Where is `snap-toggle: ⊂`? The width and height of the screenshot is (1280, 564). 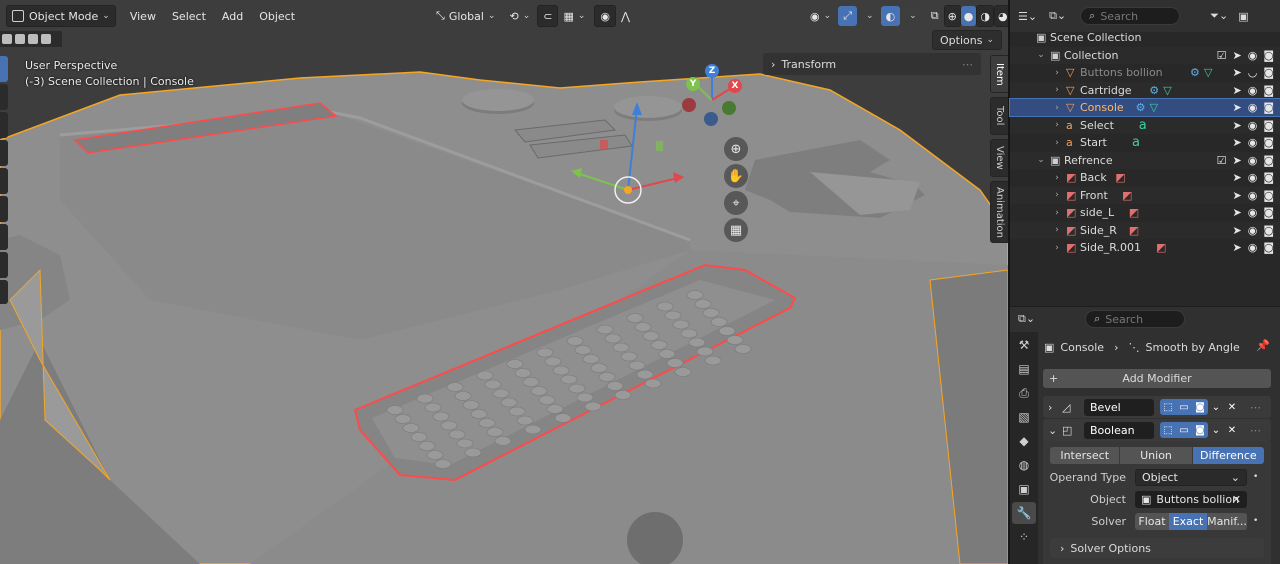
snap-toggle: ⊂ is located at coordinates (548, 16).